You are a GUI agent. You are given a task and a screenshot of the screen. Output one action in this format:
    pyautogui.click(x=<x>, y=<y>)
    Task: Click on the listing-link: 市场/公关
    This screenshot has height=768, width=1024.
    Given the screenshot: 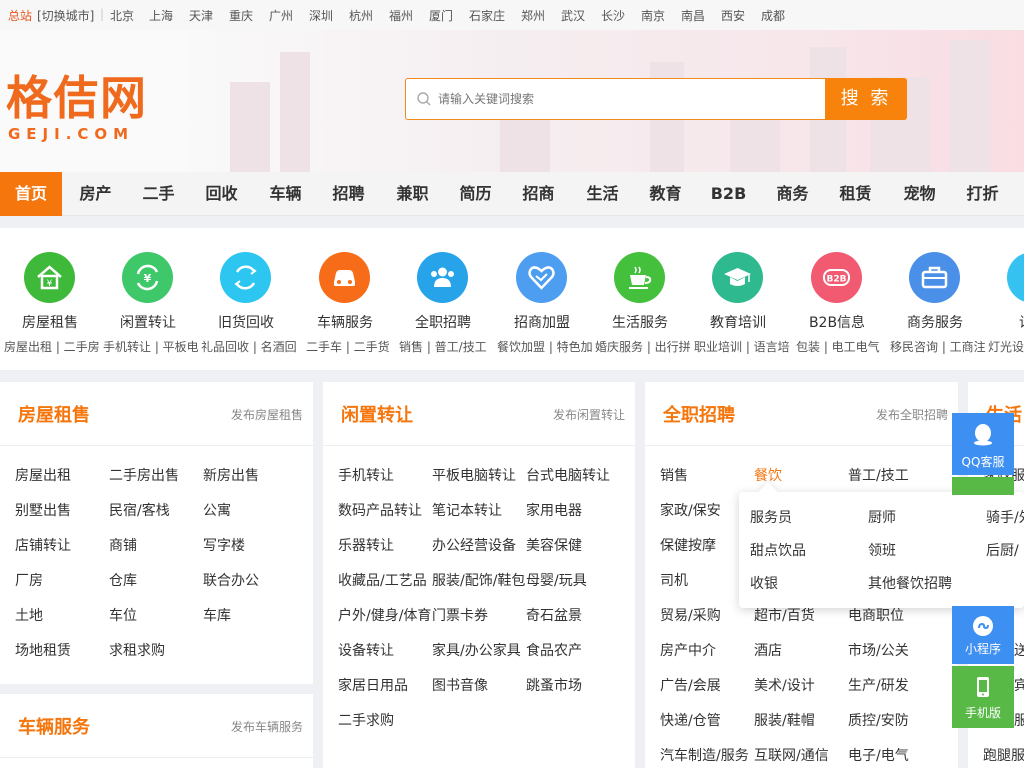 What is the action you would take?
    pyautogui.click(x=878, y=650)
    